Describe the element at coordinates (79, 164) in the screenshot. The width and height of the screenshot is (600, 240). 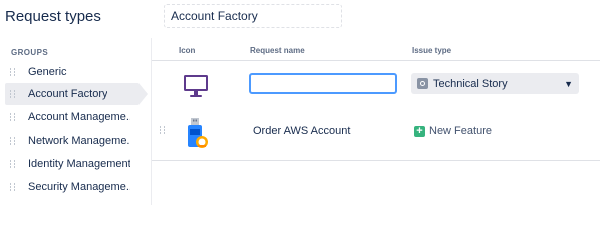
I see `sidebar-item-label: Identity Management` at that location.